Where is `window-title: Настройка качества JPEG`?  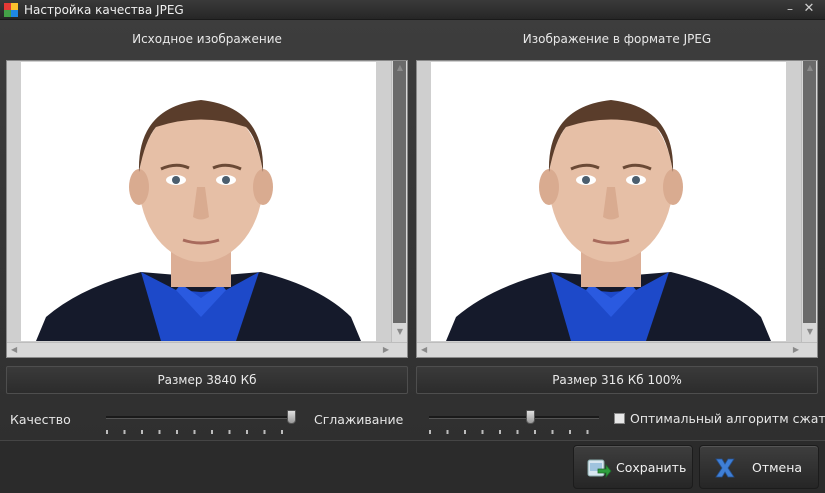
window-title: Настройка качества JPEG is located at coordinates (104, 10).